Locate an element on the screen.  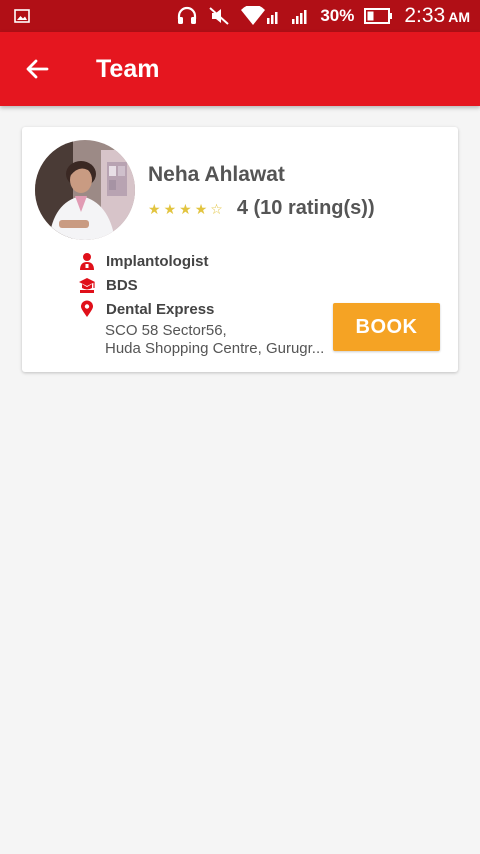
page-title: Team is located at coordinates (128, 68).